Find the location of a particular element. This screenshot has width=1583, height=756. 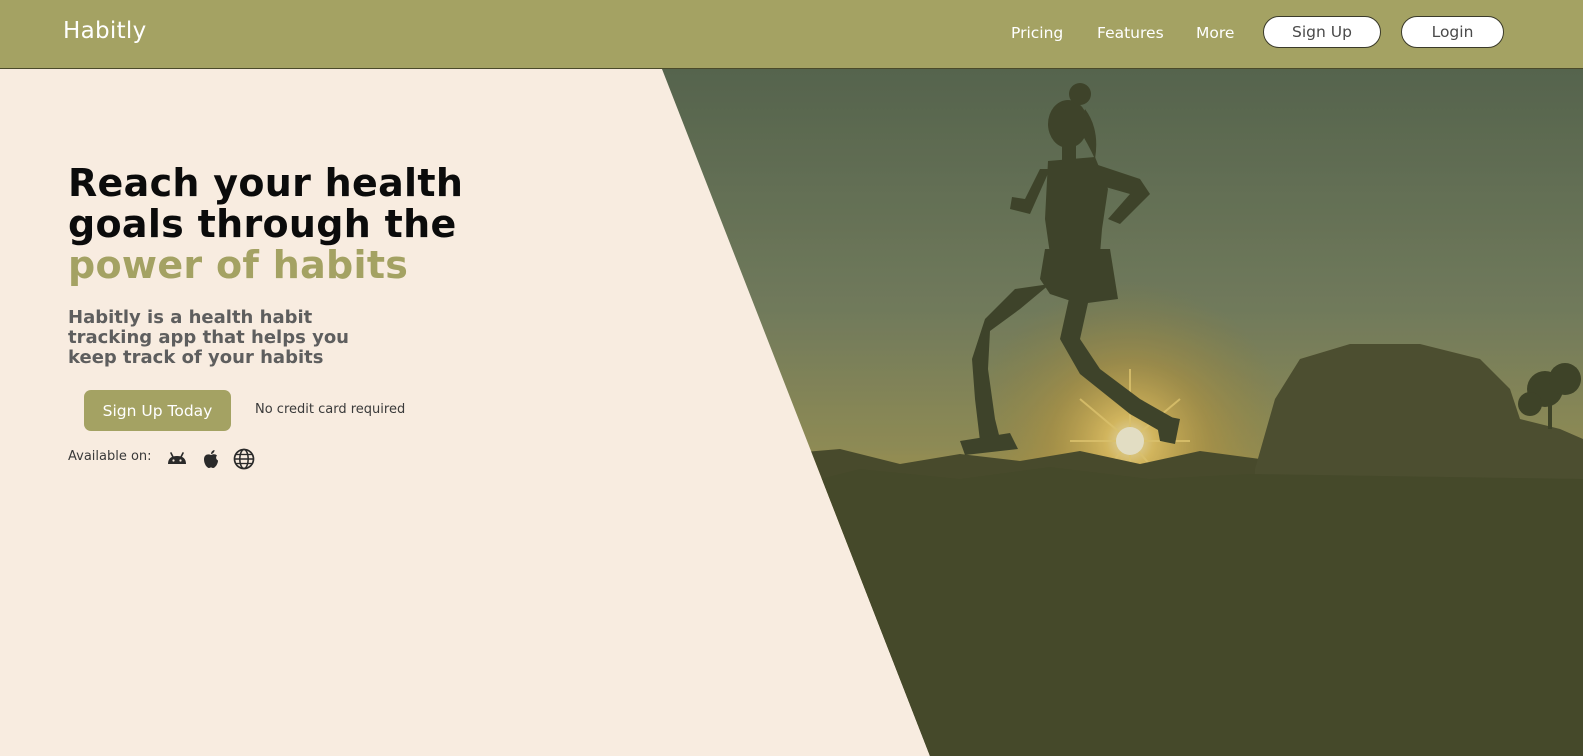

hero-subtext-line-1: Habitly is a health habit is located at coordinates (190, 317).